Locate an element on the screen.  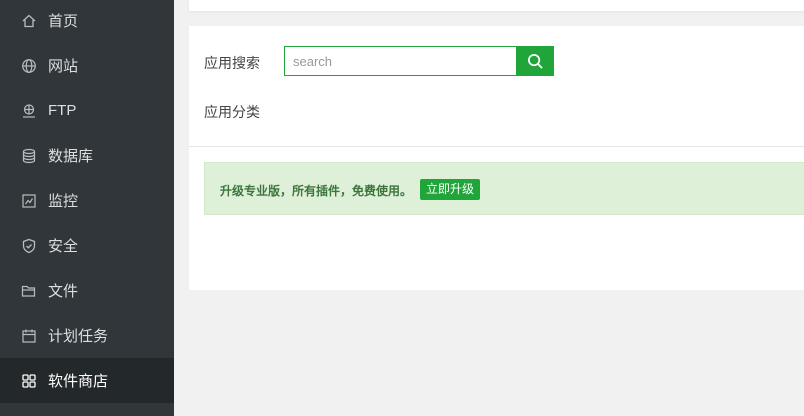
globe-icon is located at coordinates (29, 66).